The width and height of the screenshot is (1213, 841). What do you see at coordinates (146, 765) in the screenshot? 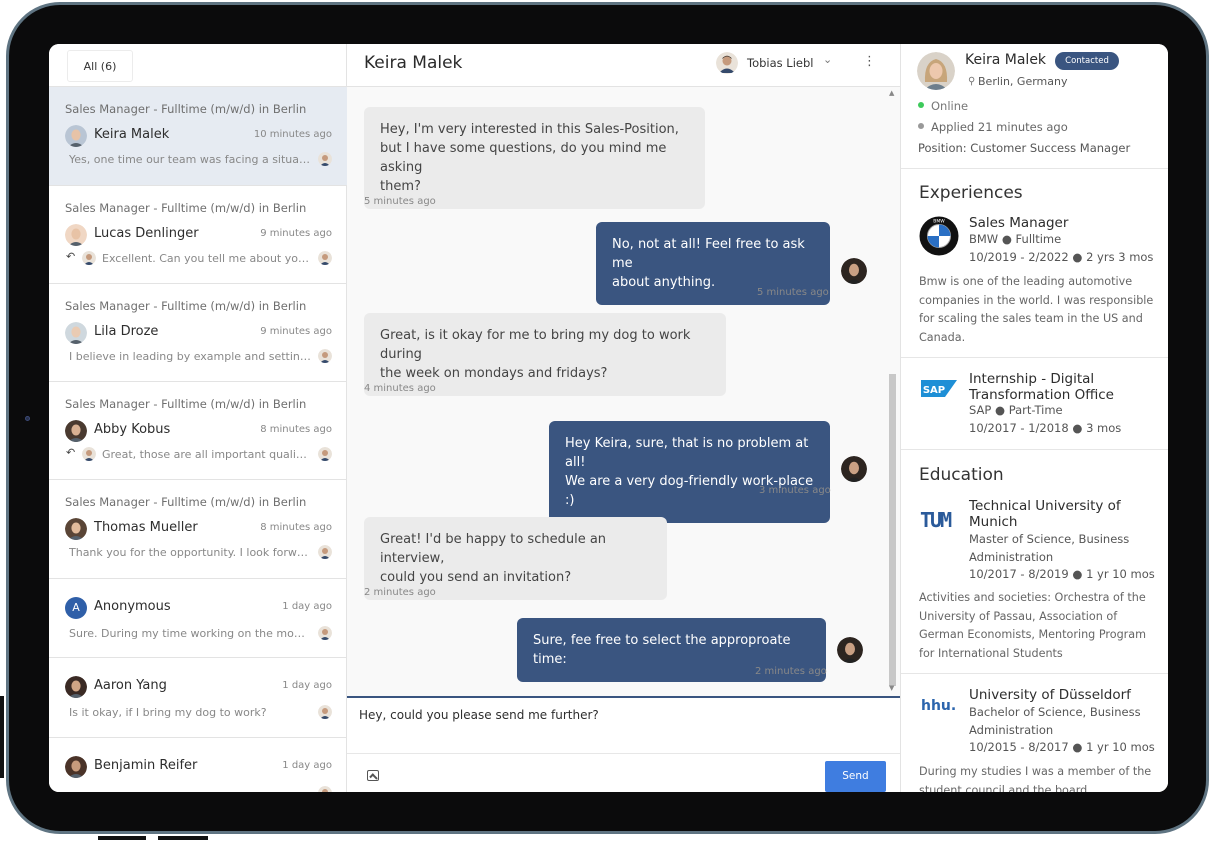
I see `contact-name: Benjamin Reifer` at bounding box center [146, 765].